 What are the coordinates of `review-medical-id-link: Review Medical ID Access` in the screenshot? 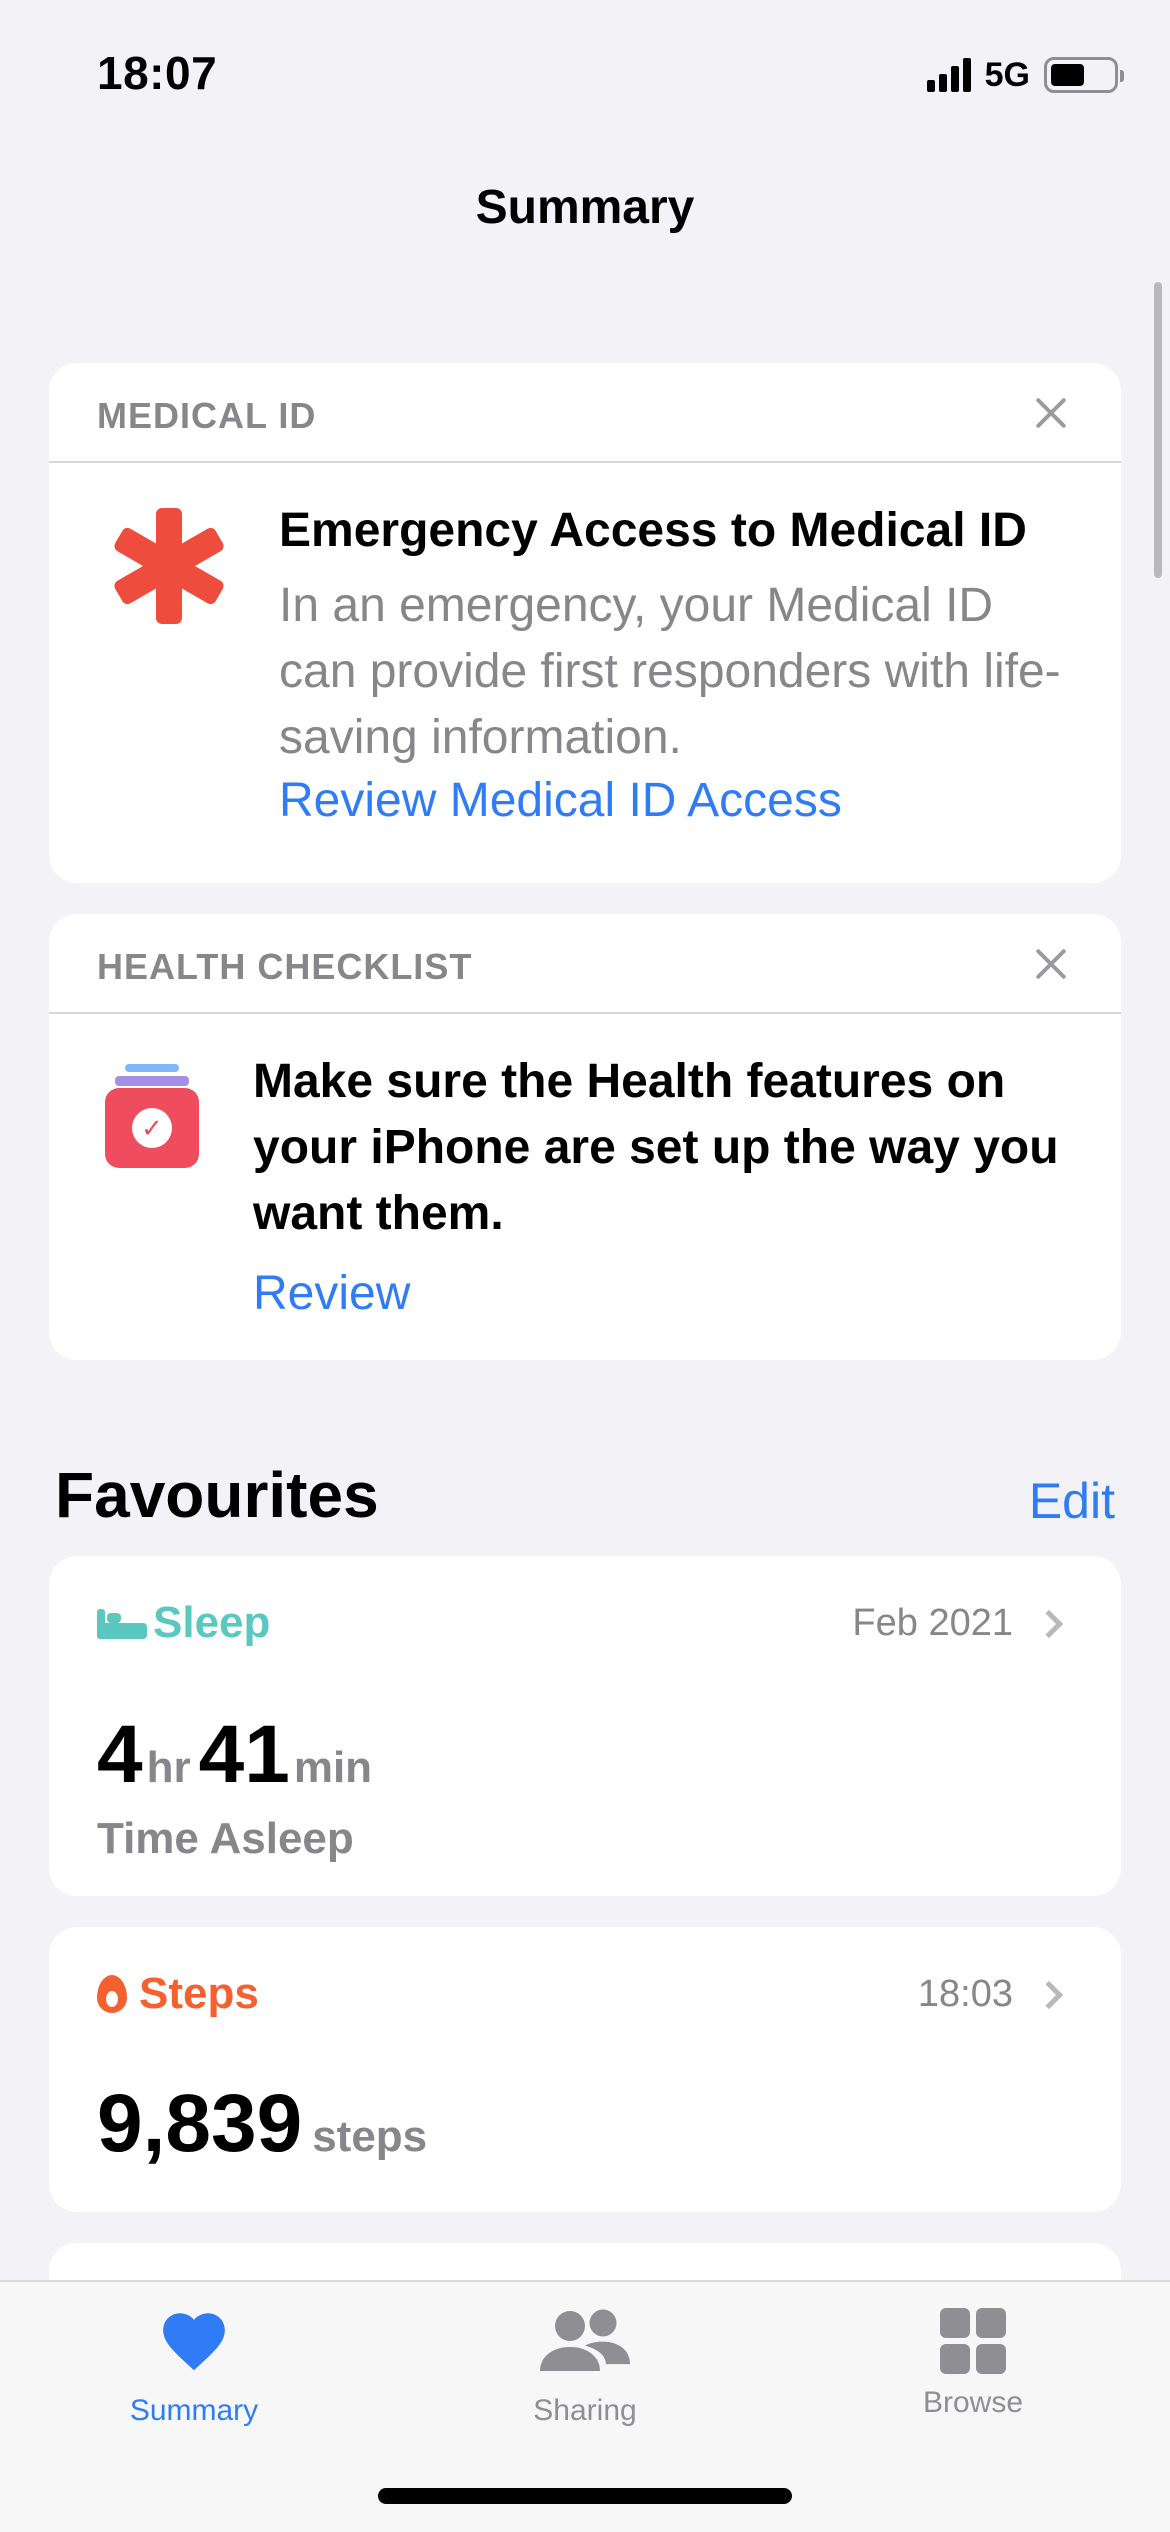 It's located at (560, 800).